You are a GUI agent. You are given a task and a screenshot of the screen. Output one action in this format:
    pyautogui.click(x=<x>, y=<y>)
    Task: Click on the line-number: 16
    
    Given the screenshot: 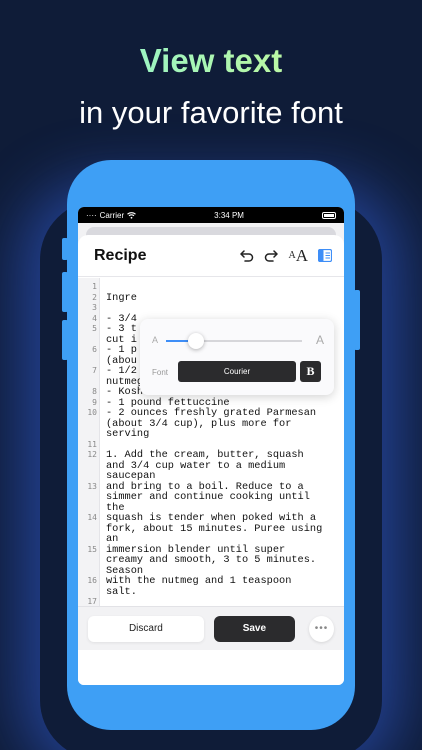 What is the action you would take?
    pyautogui.click(x=92, y=580)
    